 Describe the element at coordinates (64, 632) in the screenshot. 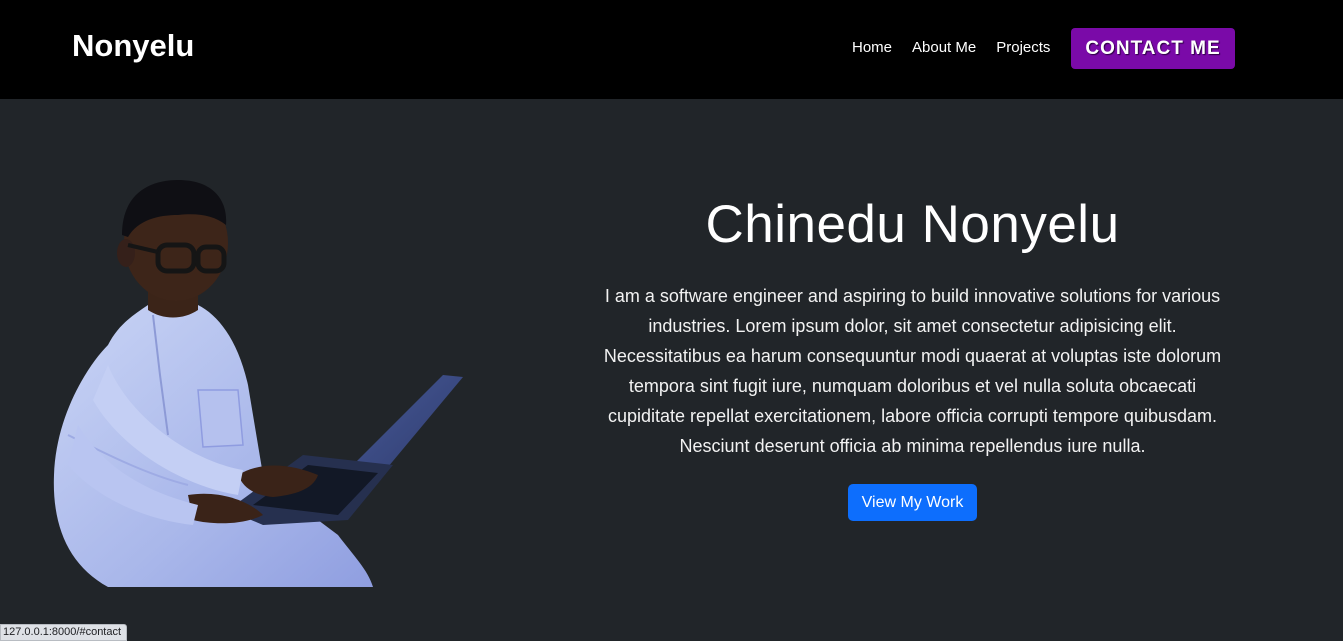

I see `status-bar-url: 127.0.0.1:8000/#contact` at that location.